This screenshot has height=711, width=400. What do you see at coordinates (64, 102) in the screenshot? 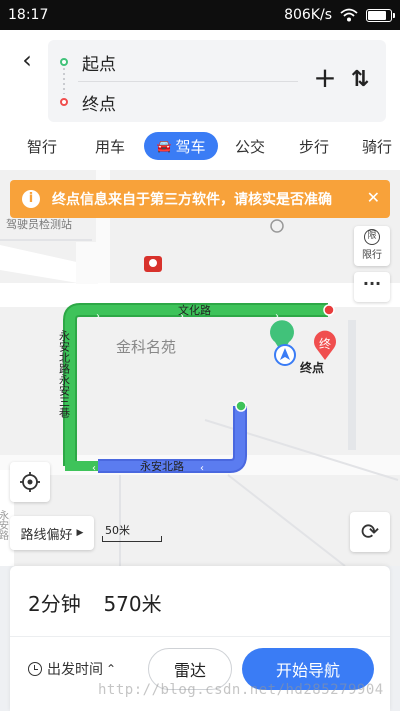
I see `end-dot-icon` at bounding box center [64, 102].